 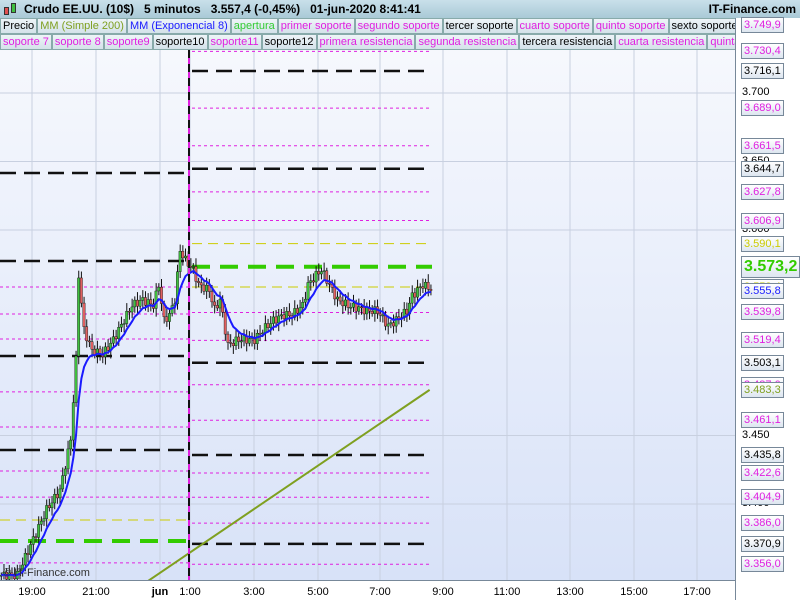 I want to click on indicator-tab: soporte12, so click(x=289, y=42).